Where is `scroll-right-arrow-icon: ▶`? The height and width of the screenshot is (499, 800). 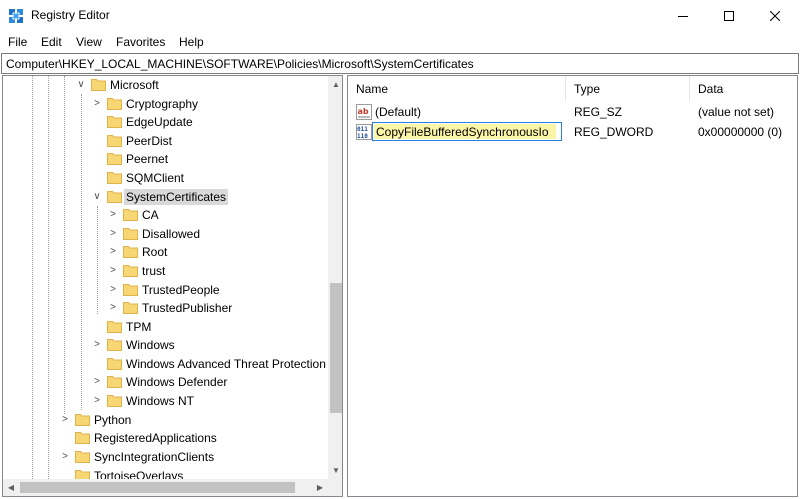
scroll-right-arrow-icon: ▶ is located at coordinates (320, 487).